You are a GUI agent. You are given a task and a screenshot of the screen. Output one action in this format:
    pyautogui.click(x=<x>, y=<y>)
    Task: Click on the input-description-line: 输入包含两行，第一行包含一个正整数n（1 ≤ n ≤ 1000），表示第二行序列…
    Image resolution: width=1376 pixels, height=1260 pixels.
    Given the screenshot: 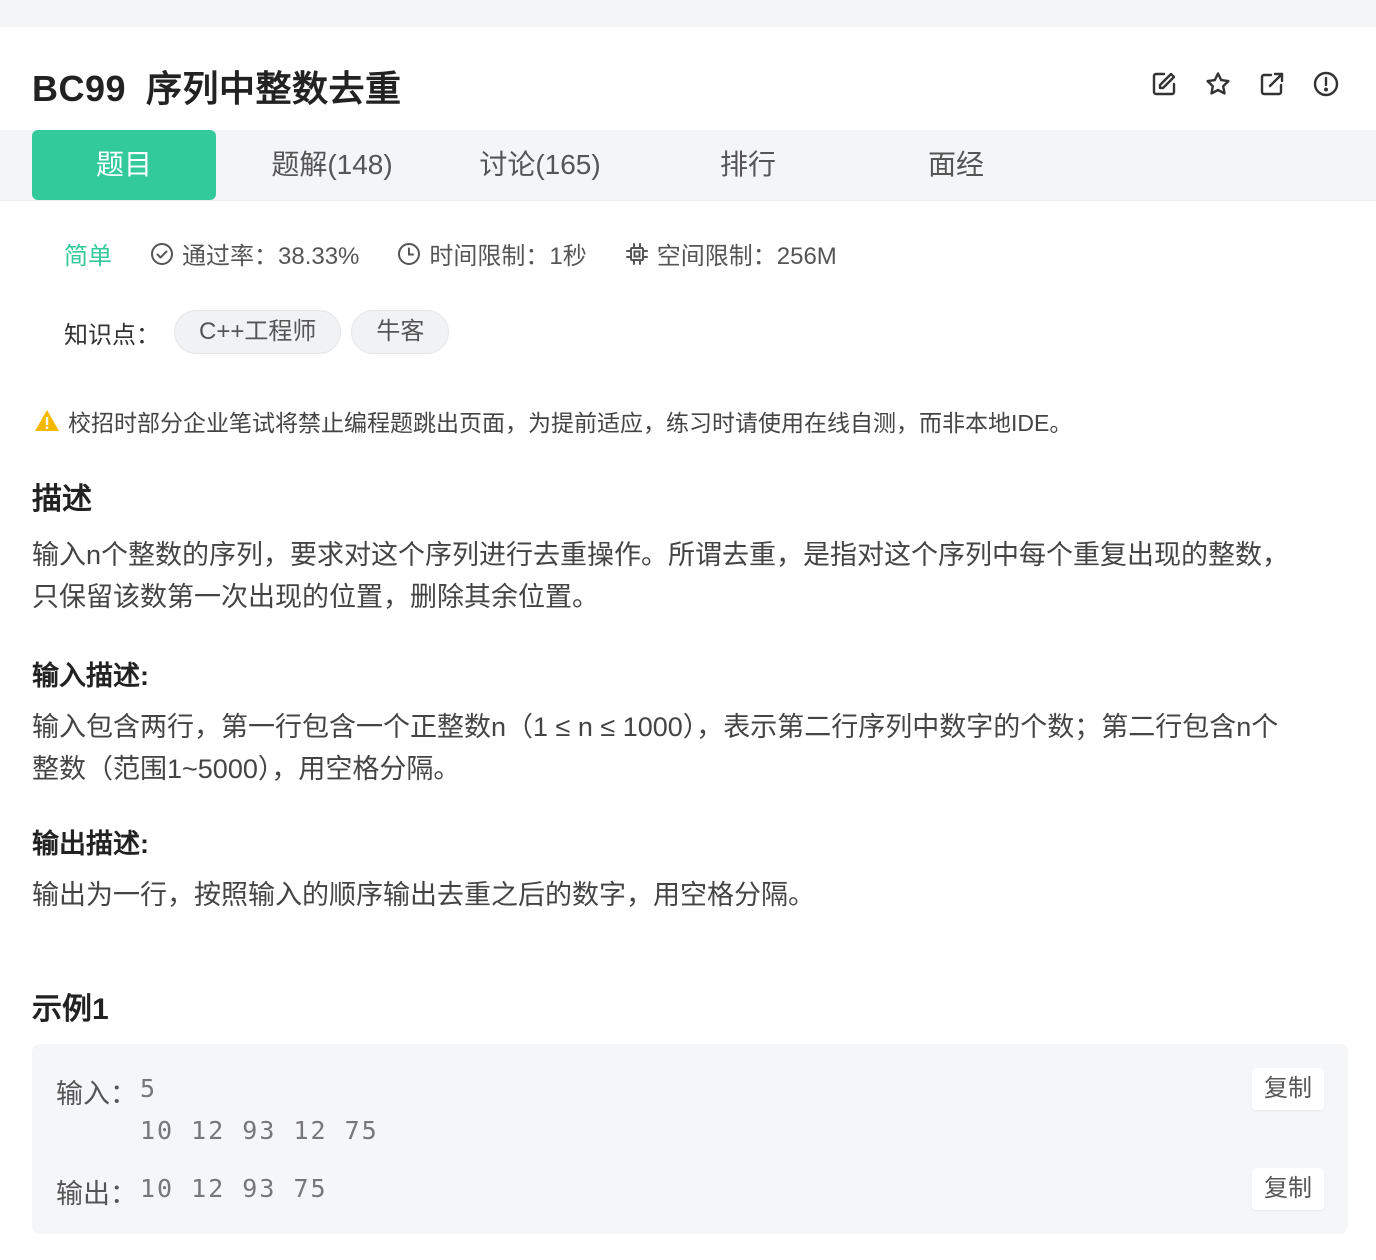 What is the action you would take?
    pyautogui.click(x=655, y=727)
    